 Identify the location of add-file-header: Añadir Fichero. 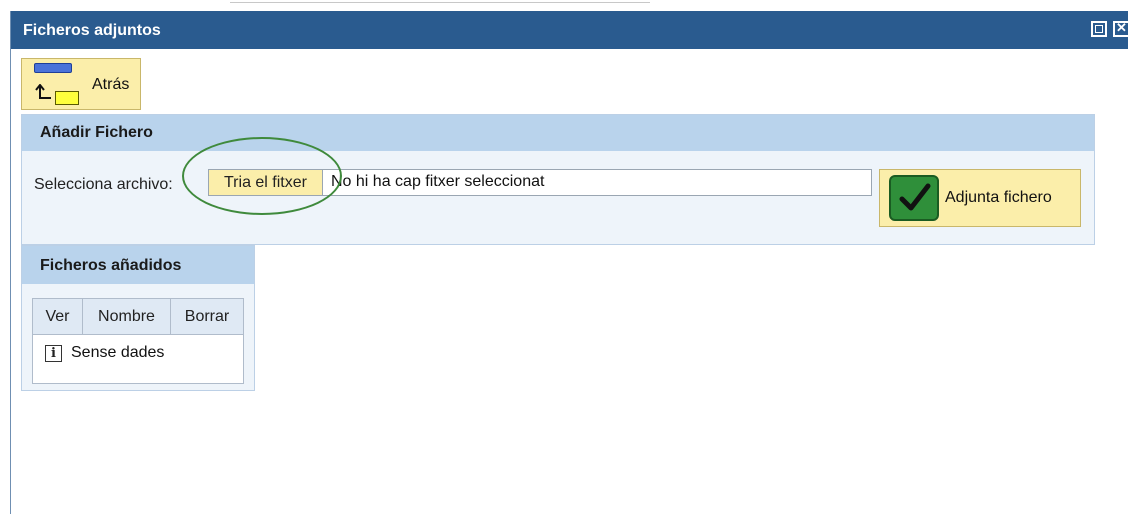
(558, 133).